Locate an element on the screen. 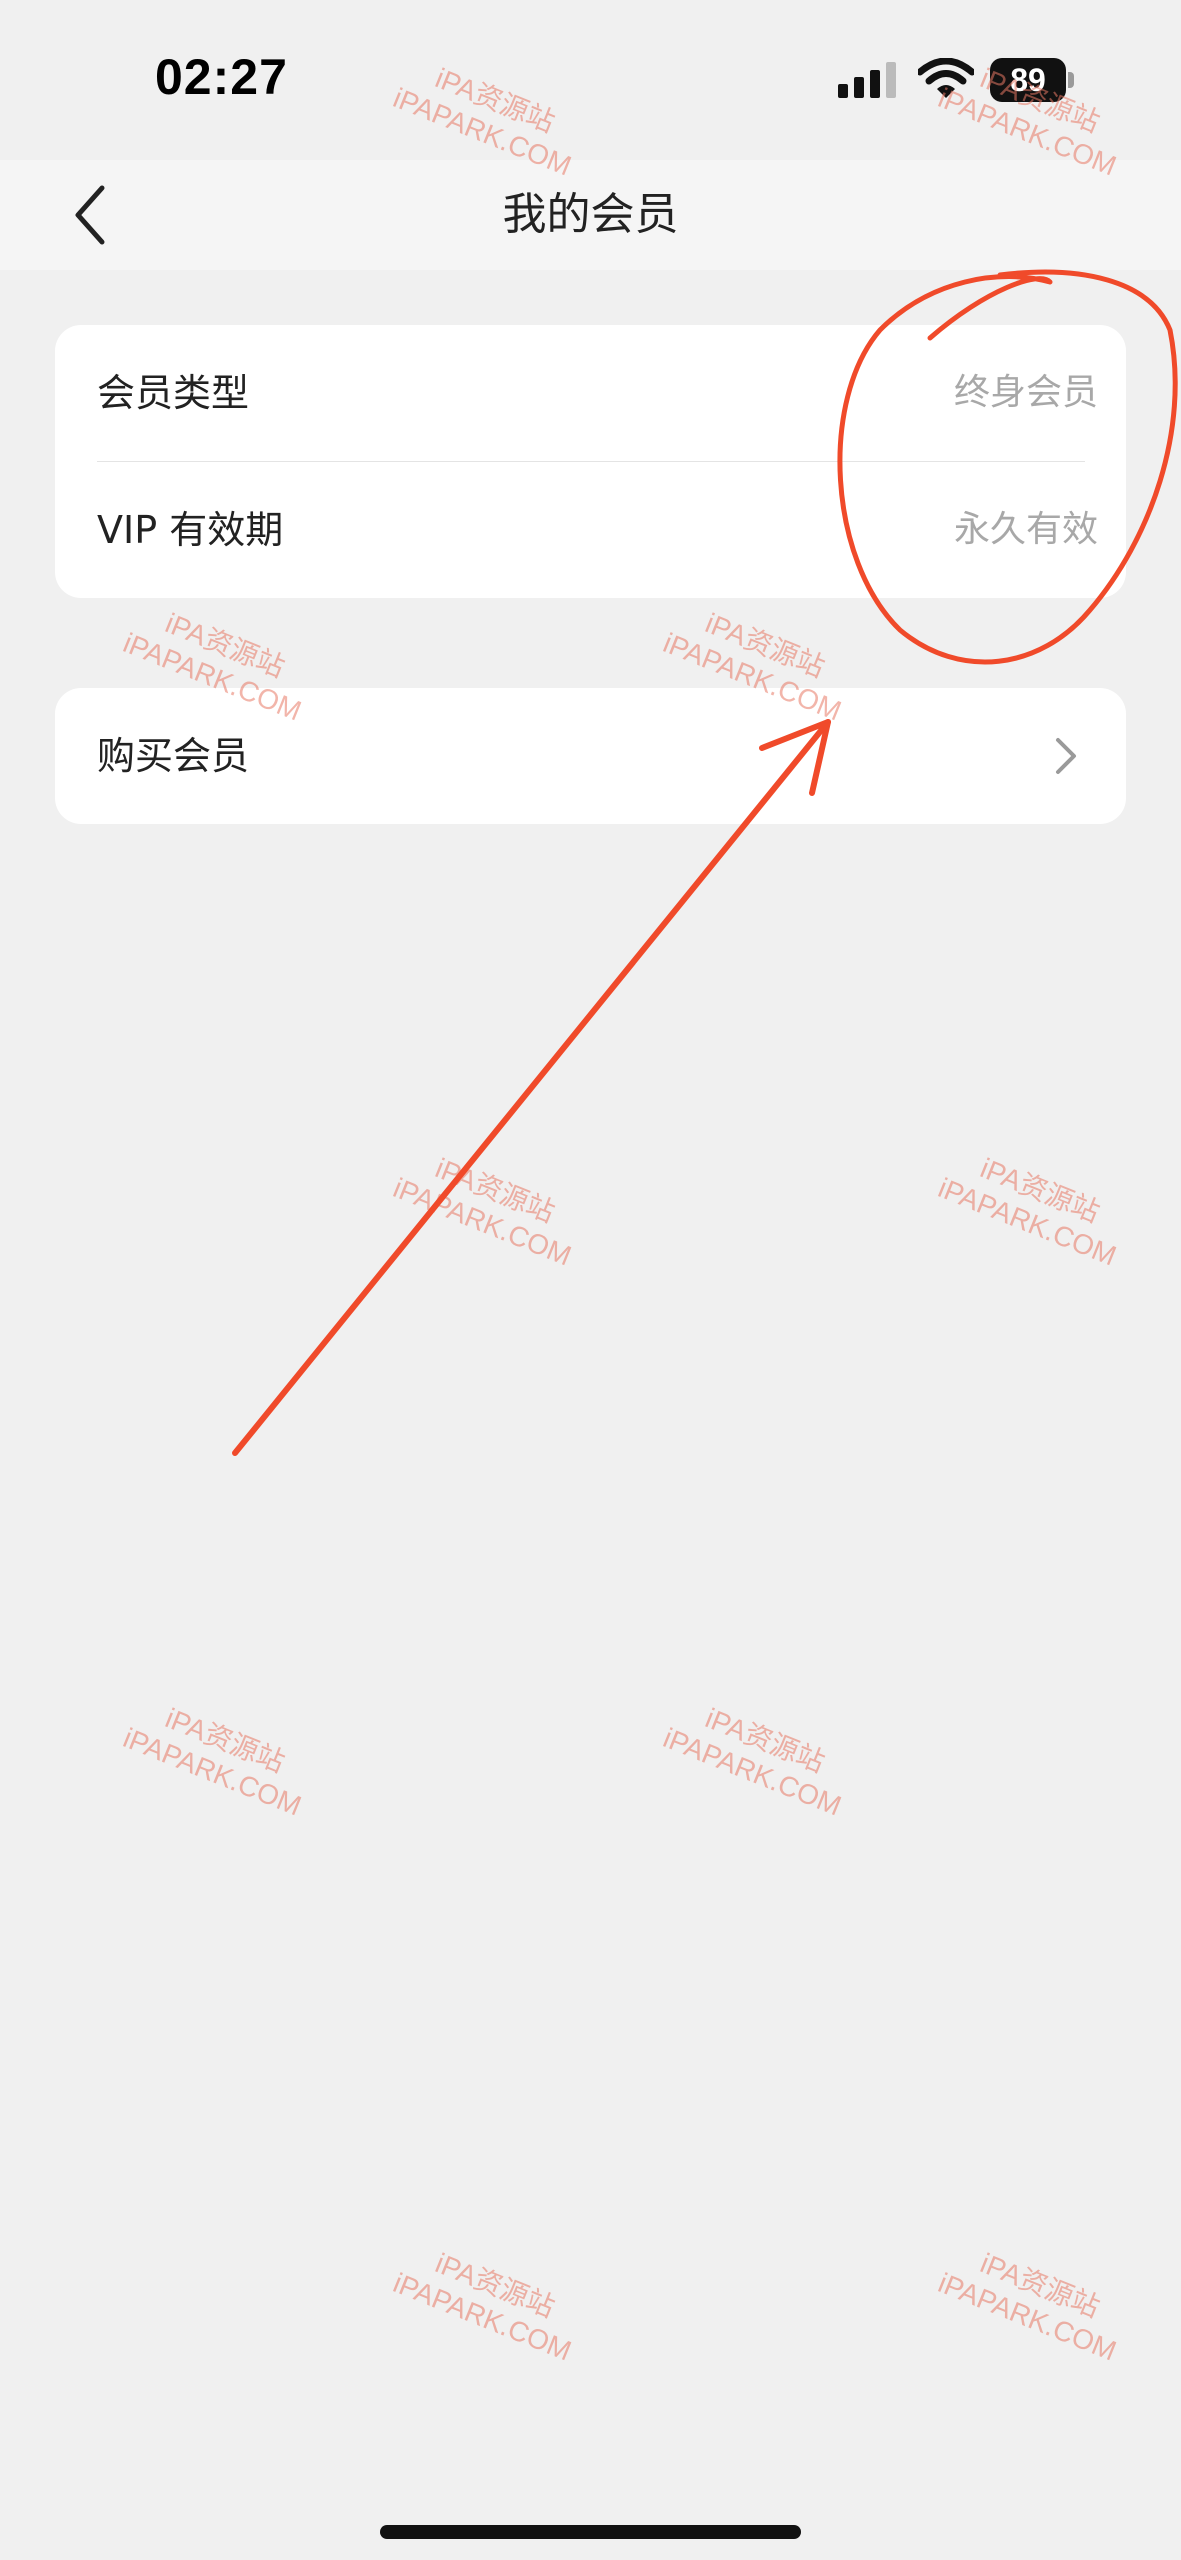 This screenshot has width=1181, height=2560. buy-membership-button: 购买会员 is located at coordinates (590, 756).